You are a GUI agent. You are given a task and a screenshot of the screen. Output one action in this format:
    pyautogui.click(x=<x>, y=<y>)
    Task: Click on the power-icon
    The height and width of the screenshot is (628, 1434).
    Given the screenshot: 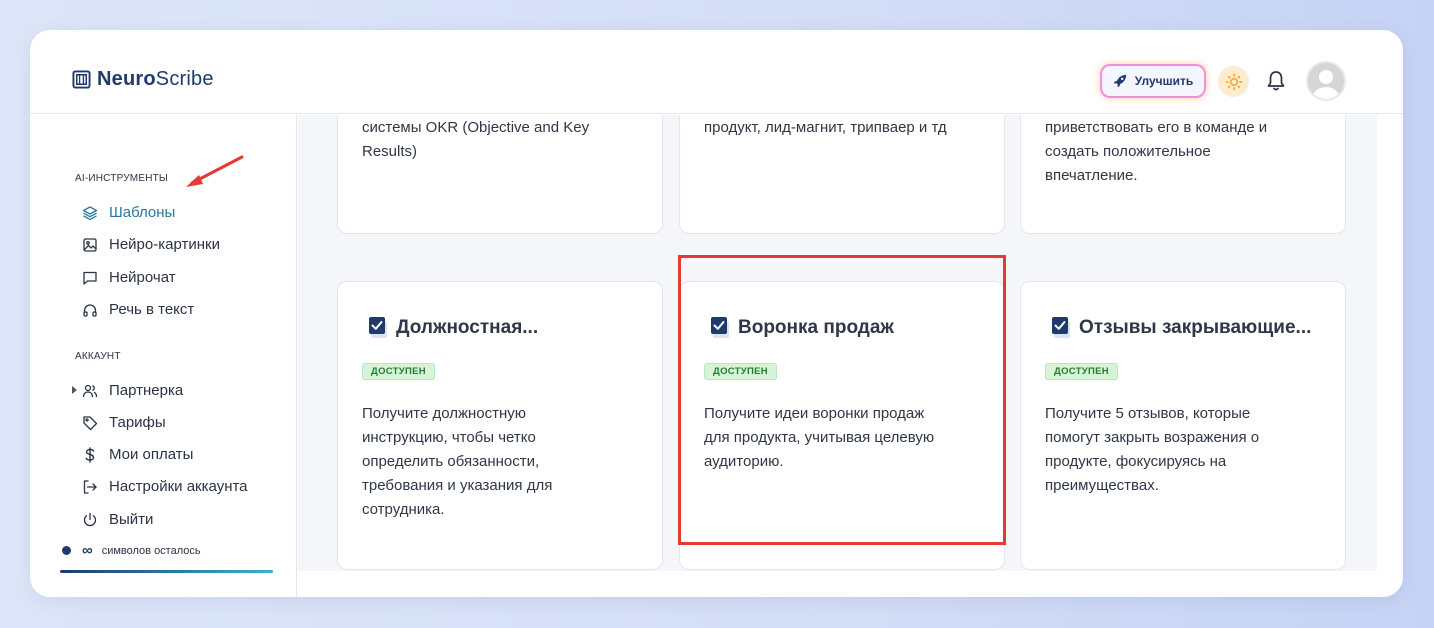 What is the action you would take?
    pyautogui.click(x=90, y=519)
    